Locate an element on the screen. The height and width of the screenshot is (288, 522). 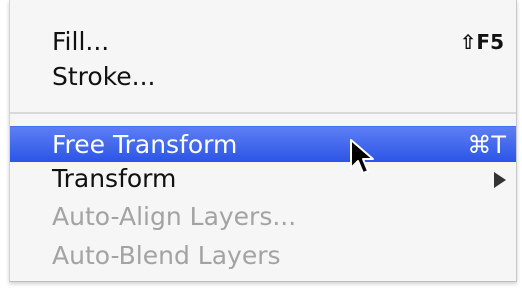
menu-item-auto-blend-layers: Auto-Blend Layers is located at coordinates (263, 256).